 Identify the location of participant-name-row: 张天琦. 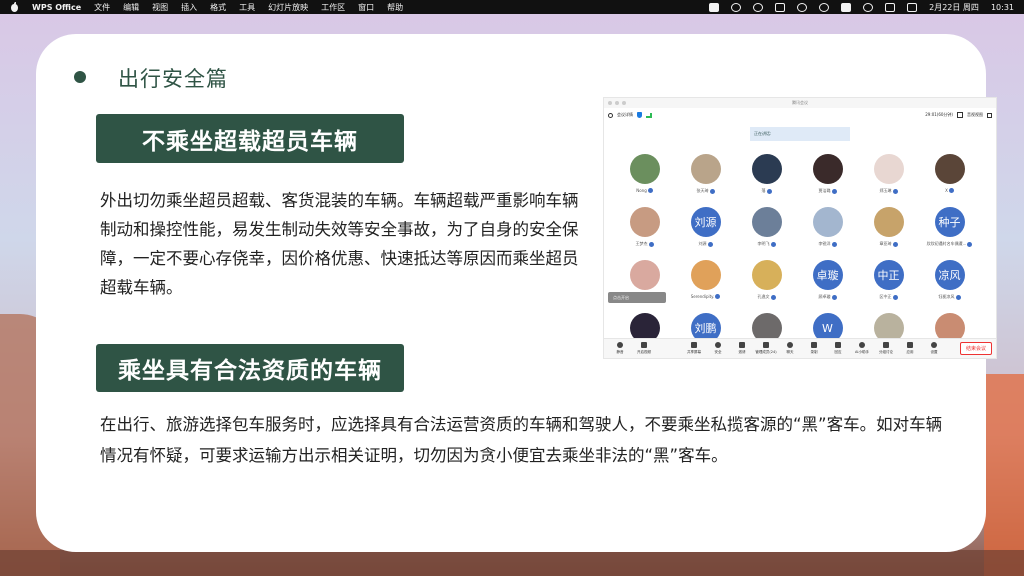
(706, 191).